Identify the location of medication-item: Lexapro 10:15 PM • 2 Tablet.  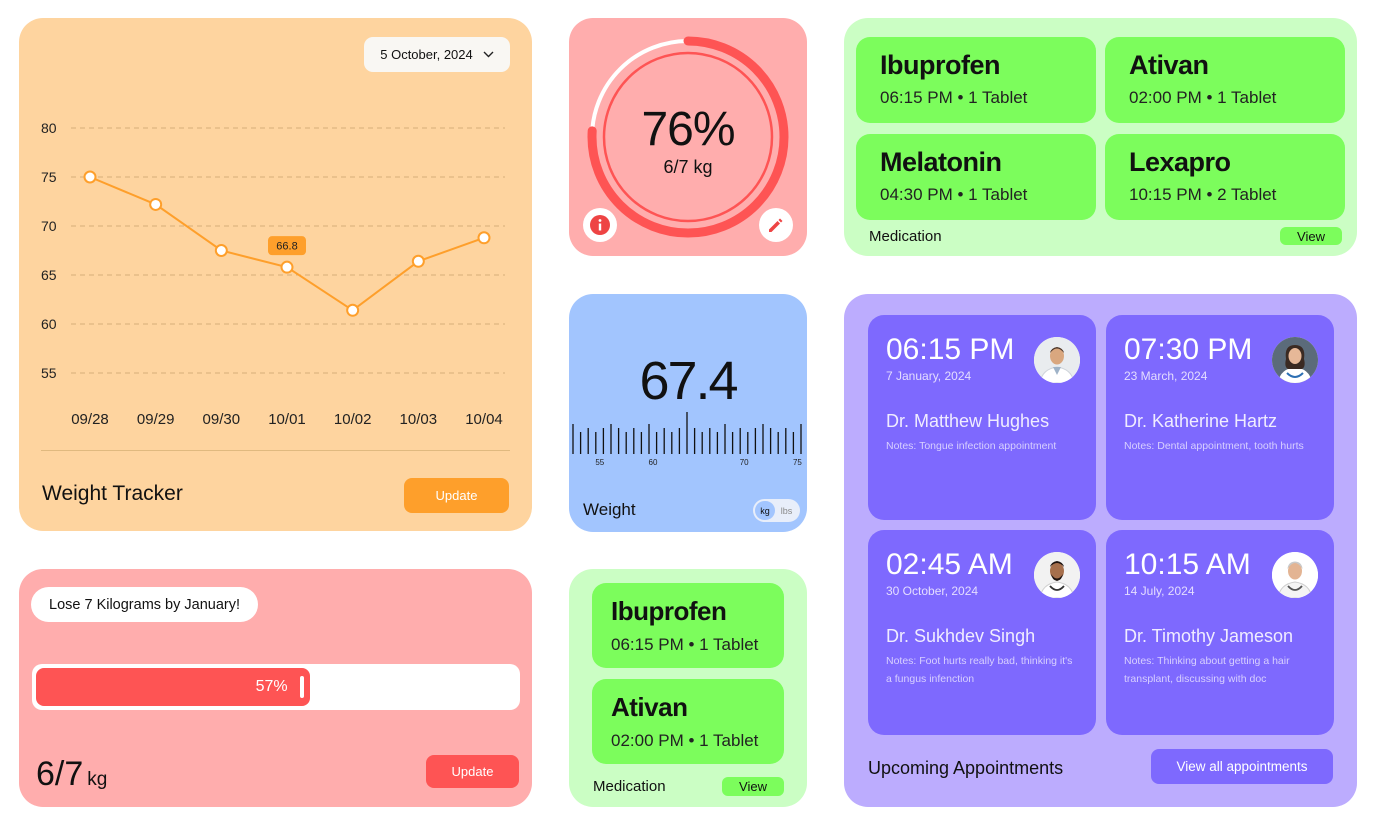
(1225, 177).